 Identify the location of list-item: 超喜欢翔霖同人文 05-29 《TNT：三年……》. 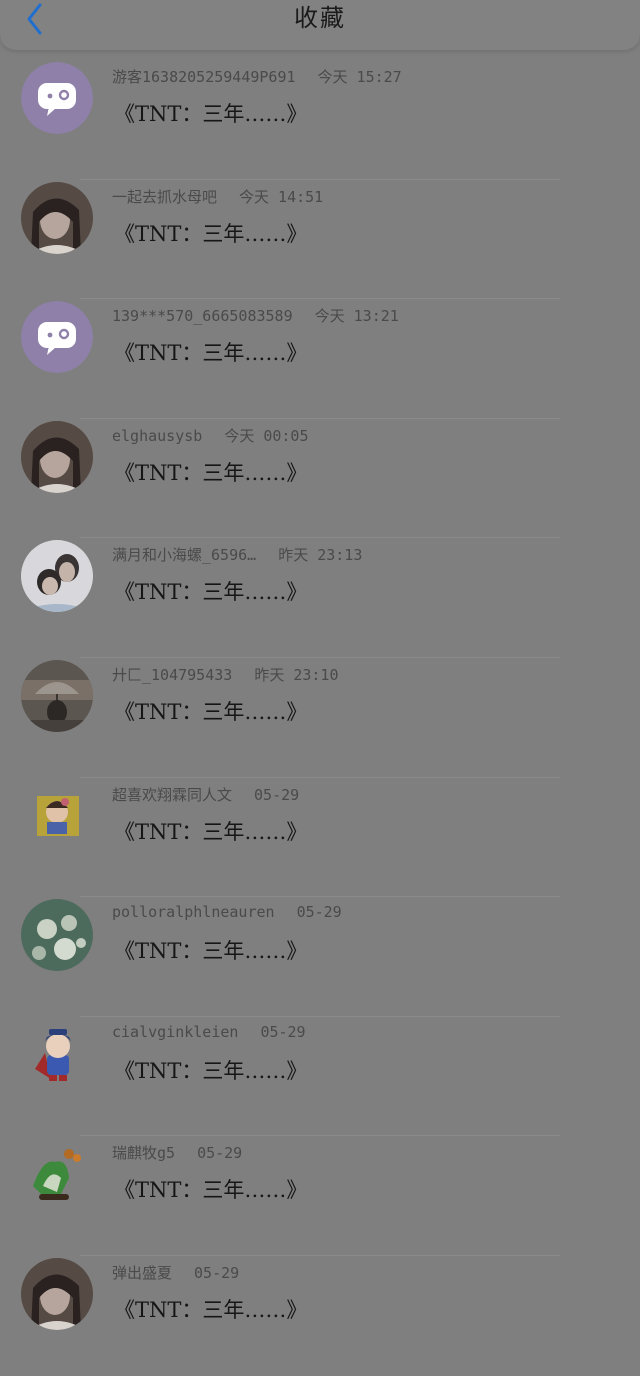
(320, 838).